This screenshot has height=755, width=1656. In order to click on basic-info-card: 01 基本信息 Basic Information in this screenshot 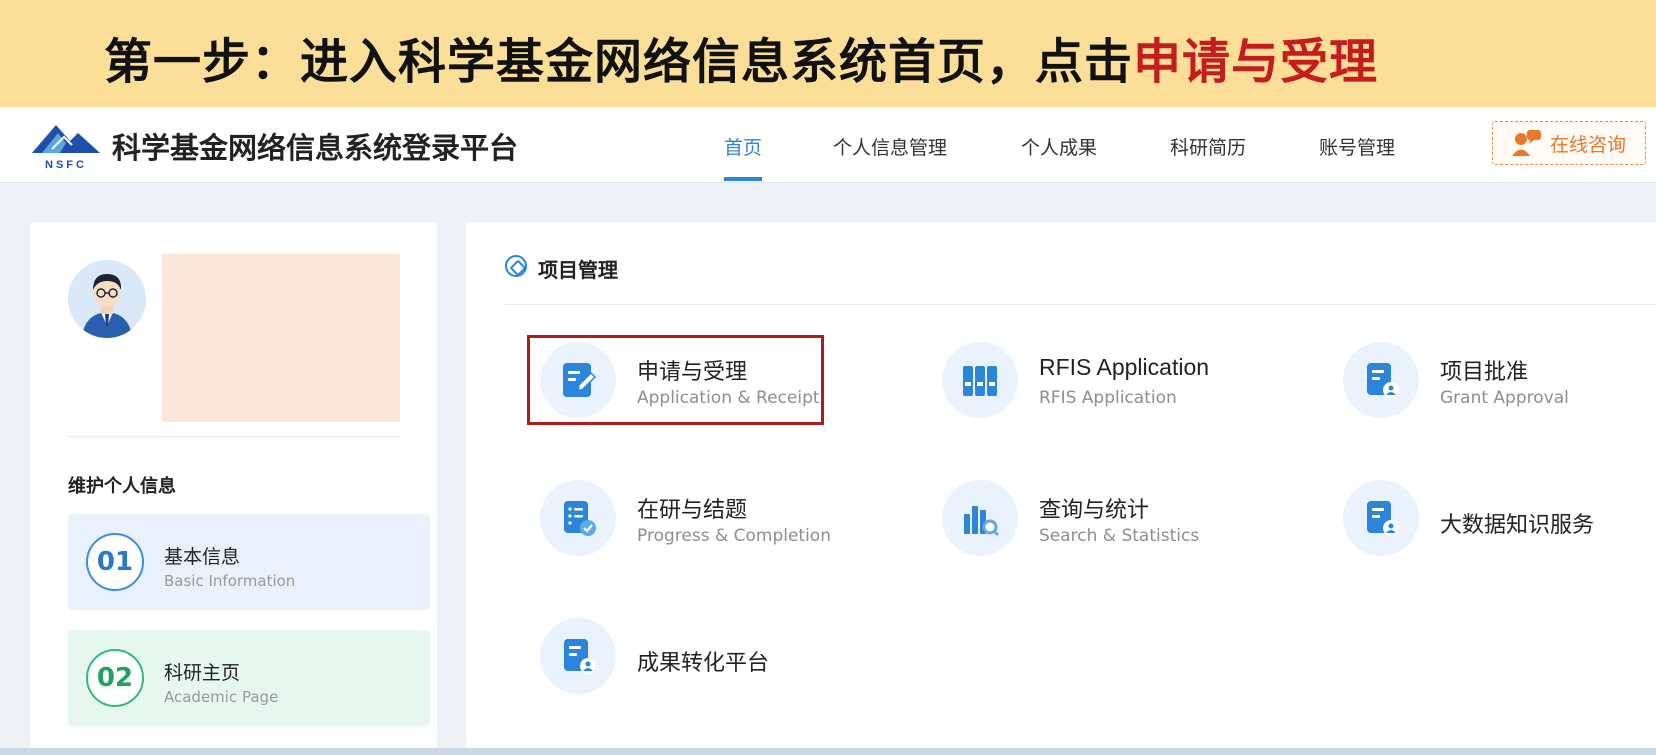, I will do `click(249, 562)`.